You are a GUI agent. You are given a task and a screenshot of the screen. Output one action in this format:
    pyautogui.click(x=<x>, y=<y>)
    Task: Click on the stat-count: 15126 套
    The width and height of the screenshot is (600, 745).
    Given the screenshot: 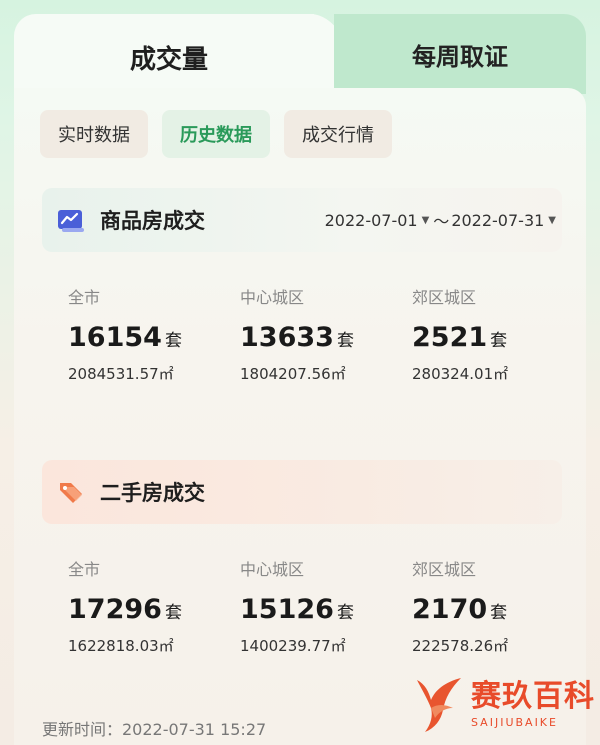 What is the action you would take?
    pyautogui.click(x=325, y=609)
    